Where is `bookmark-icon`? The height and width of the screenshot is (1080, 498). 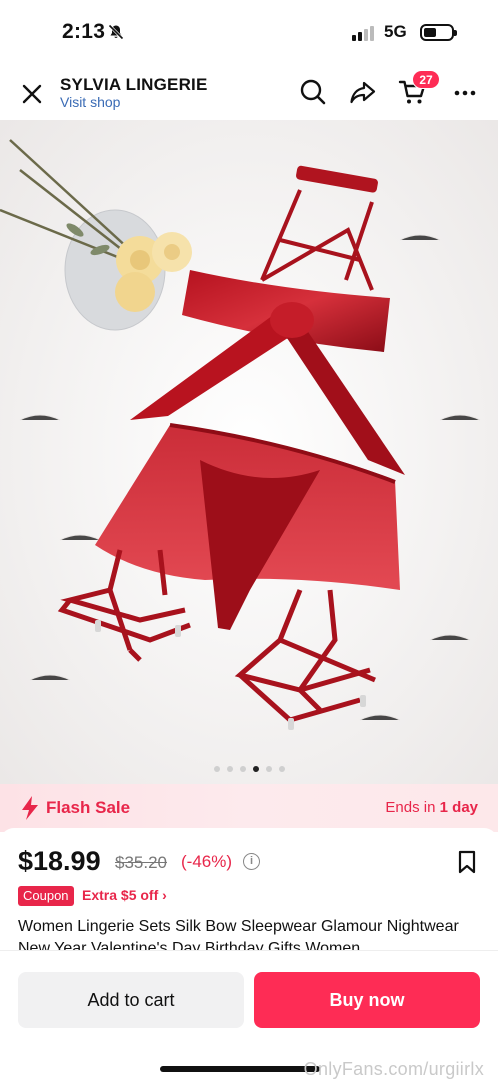 bookmark-icon is located at coordinates (467, 864).